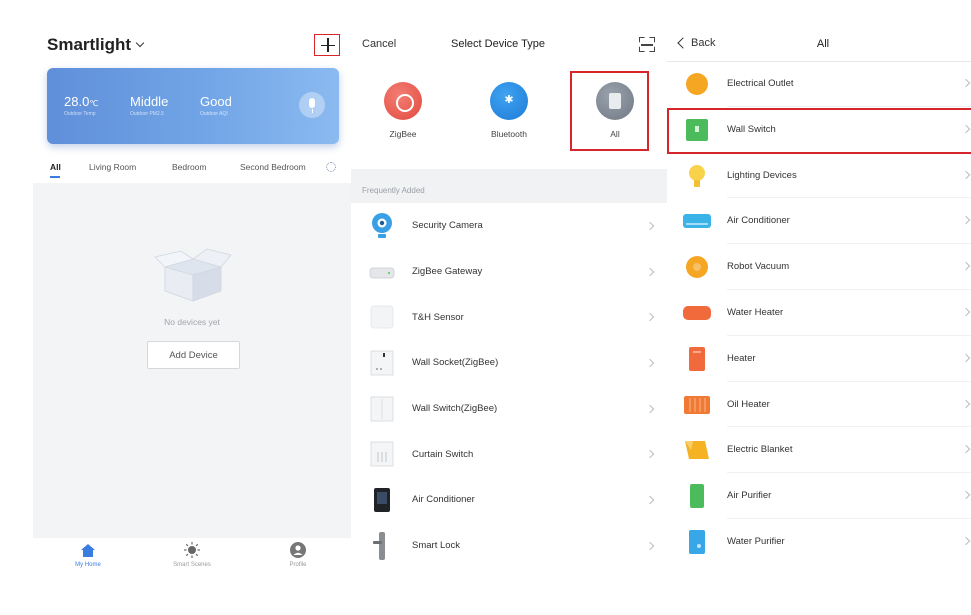  What do you see at coordinates (819, 496) in the screenshot?
I see `list-item: Air Purifier` at bounding box center [819, 496].